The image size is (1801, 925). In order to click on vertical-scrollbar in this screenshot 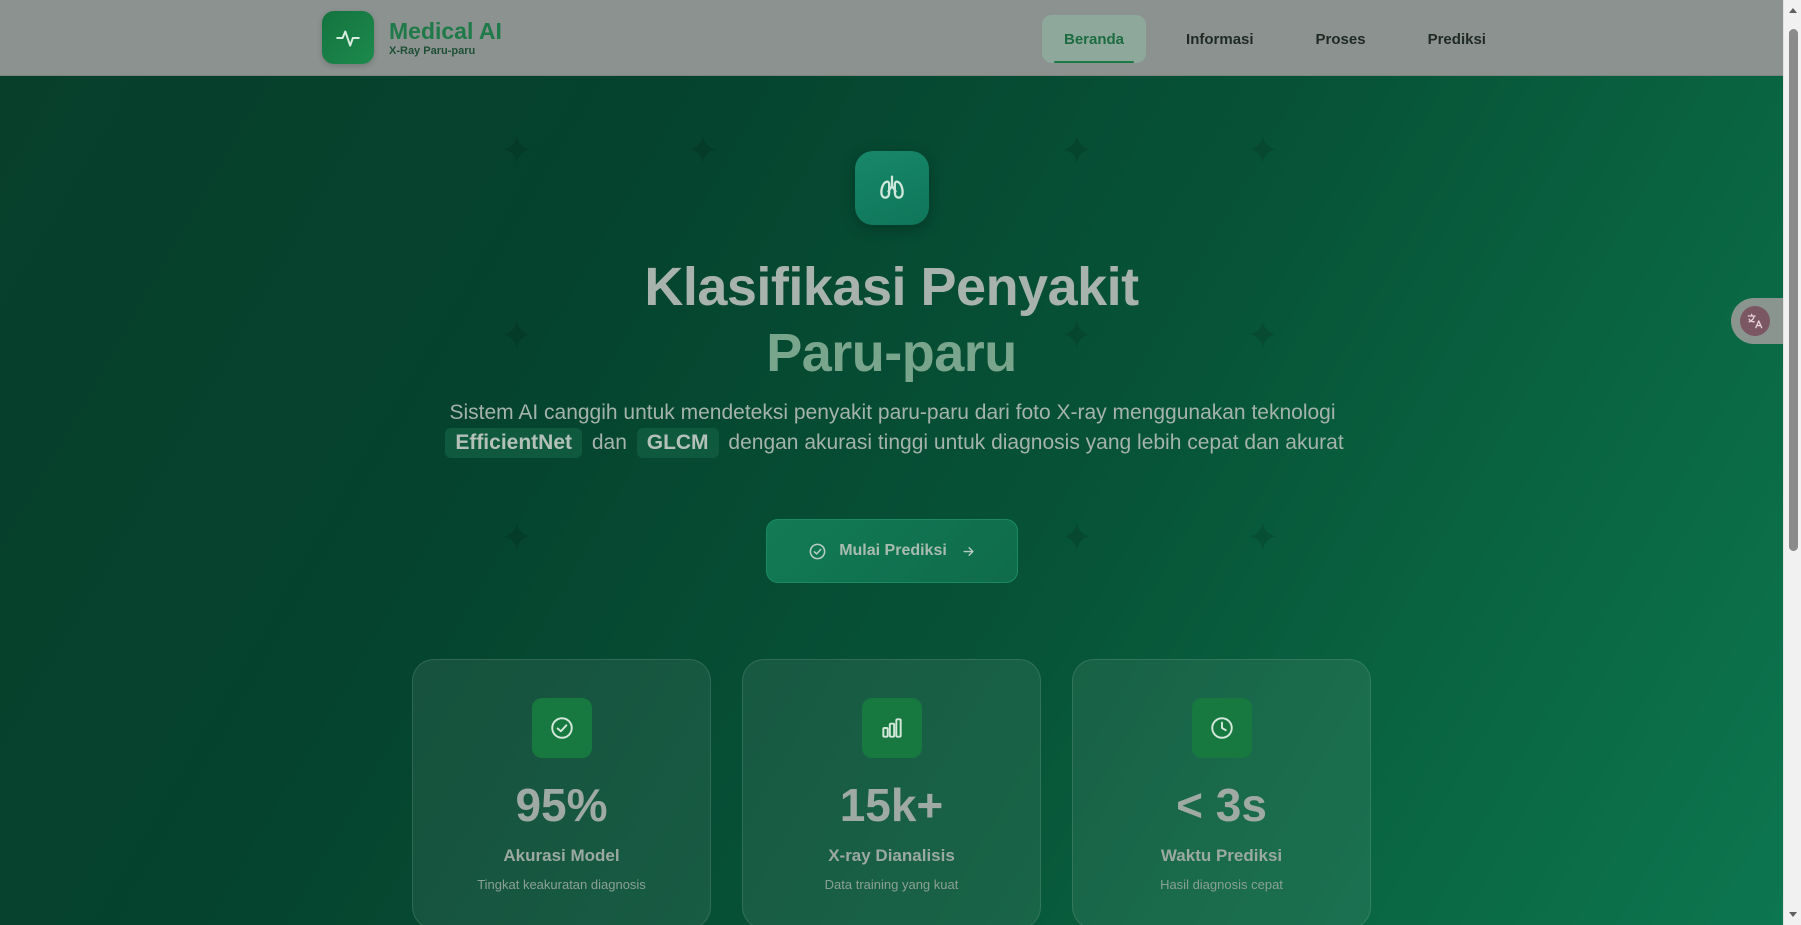, I will do `click(1792, 462)`.